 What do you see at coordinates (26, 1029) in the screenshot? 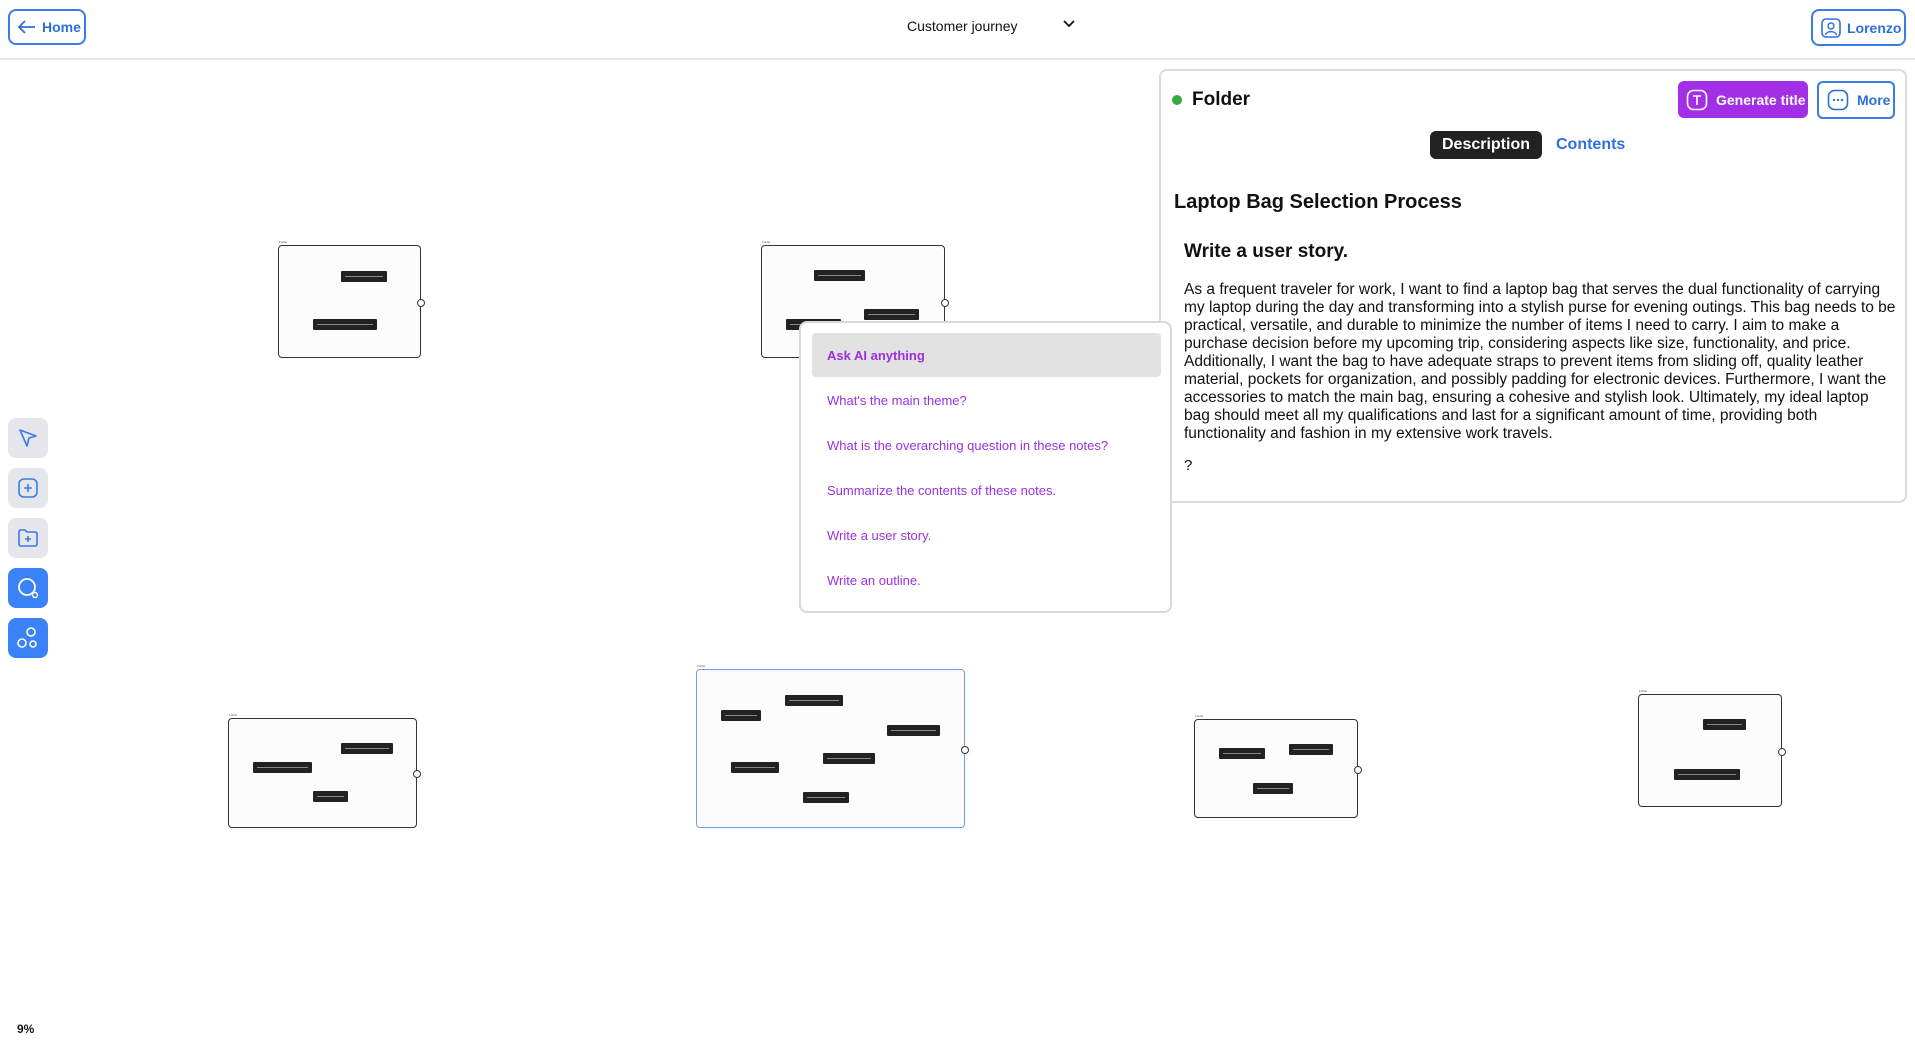
I see `zoom-level: 9%` at bounding box center [26, 1029].